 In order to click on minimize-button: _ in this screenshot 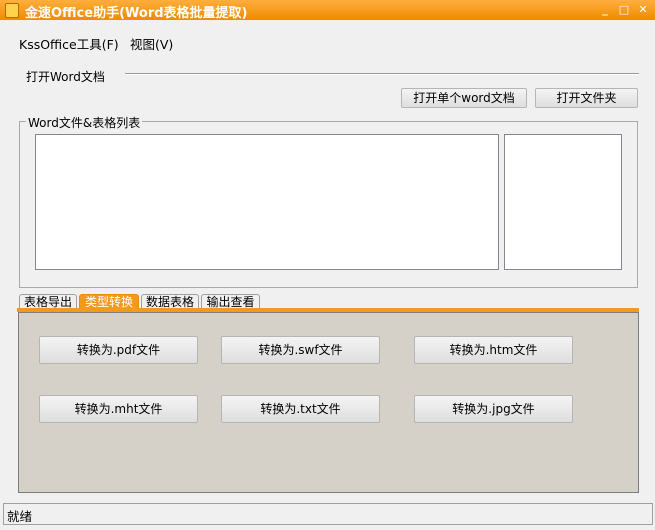, I will do `click(605, 10)`.